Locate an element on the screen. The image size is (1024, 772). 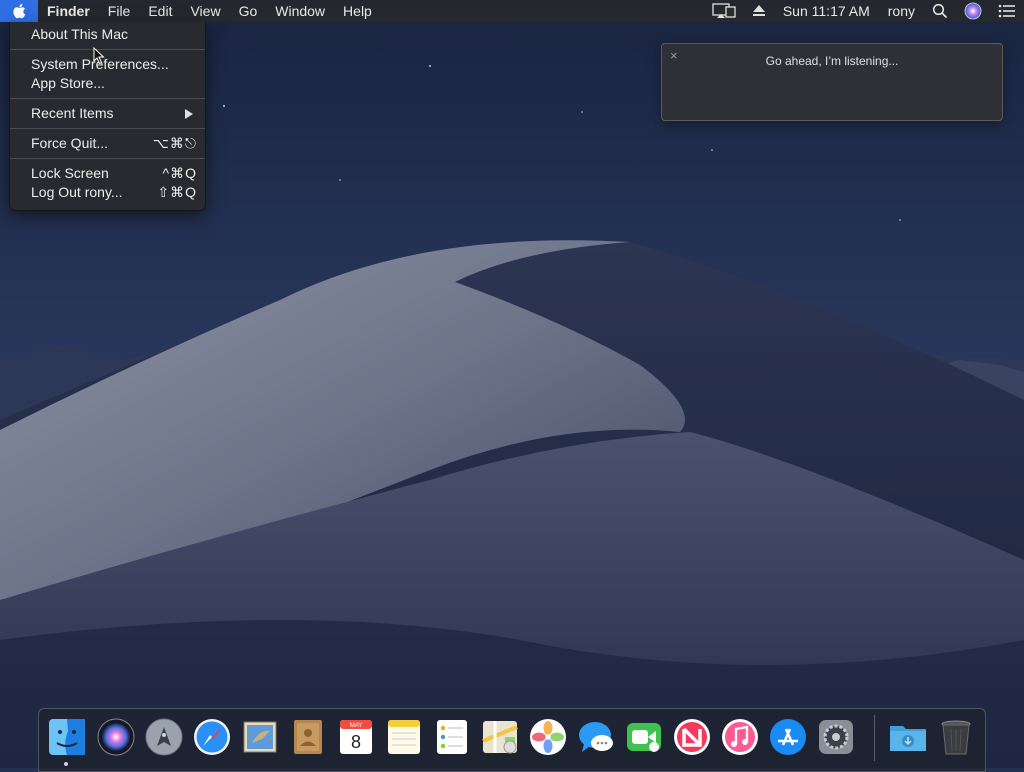
menu-item-recent-items: Recent Items is located at coordinates (107, 113).